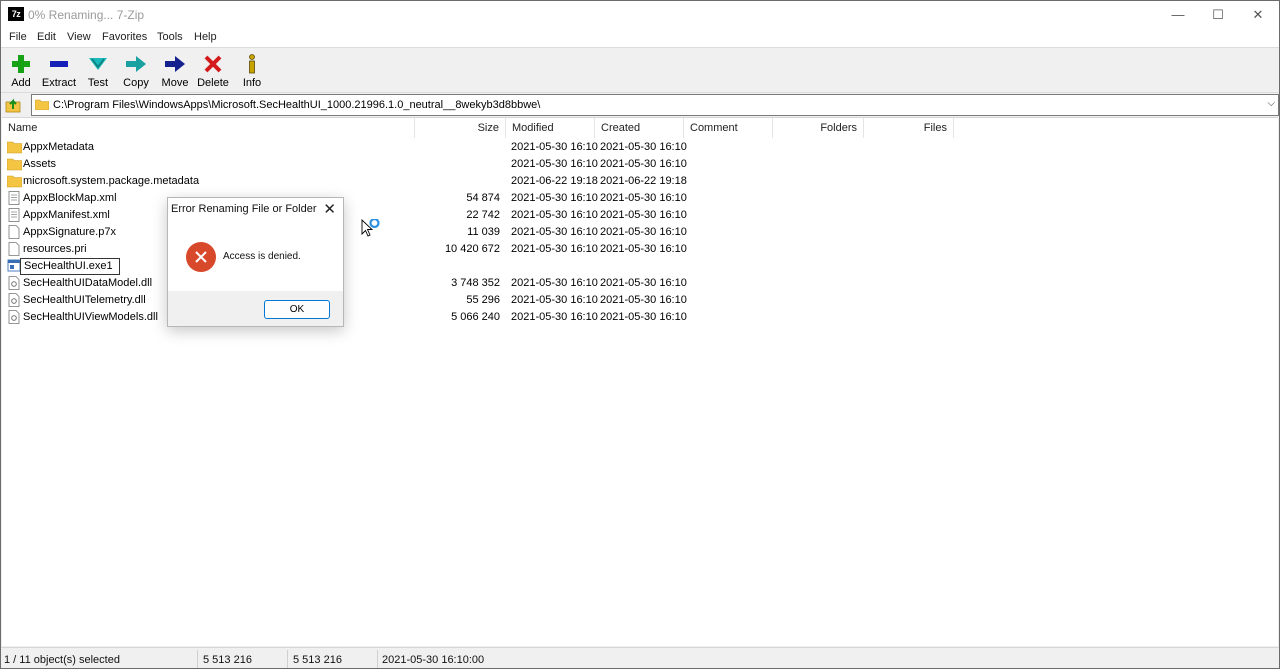 Image resolution: width=1280 pixels, height=669 pixels. Describe the element at coordinates (98, 64) in the screenshot. I see `checkmark-icon` at that location.